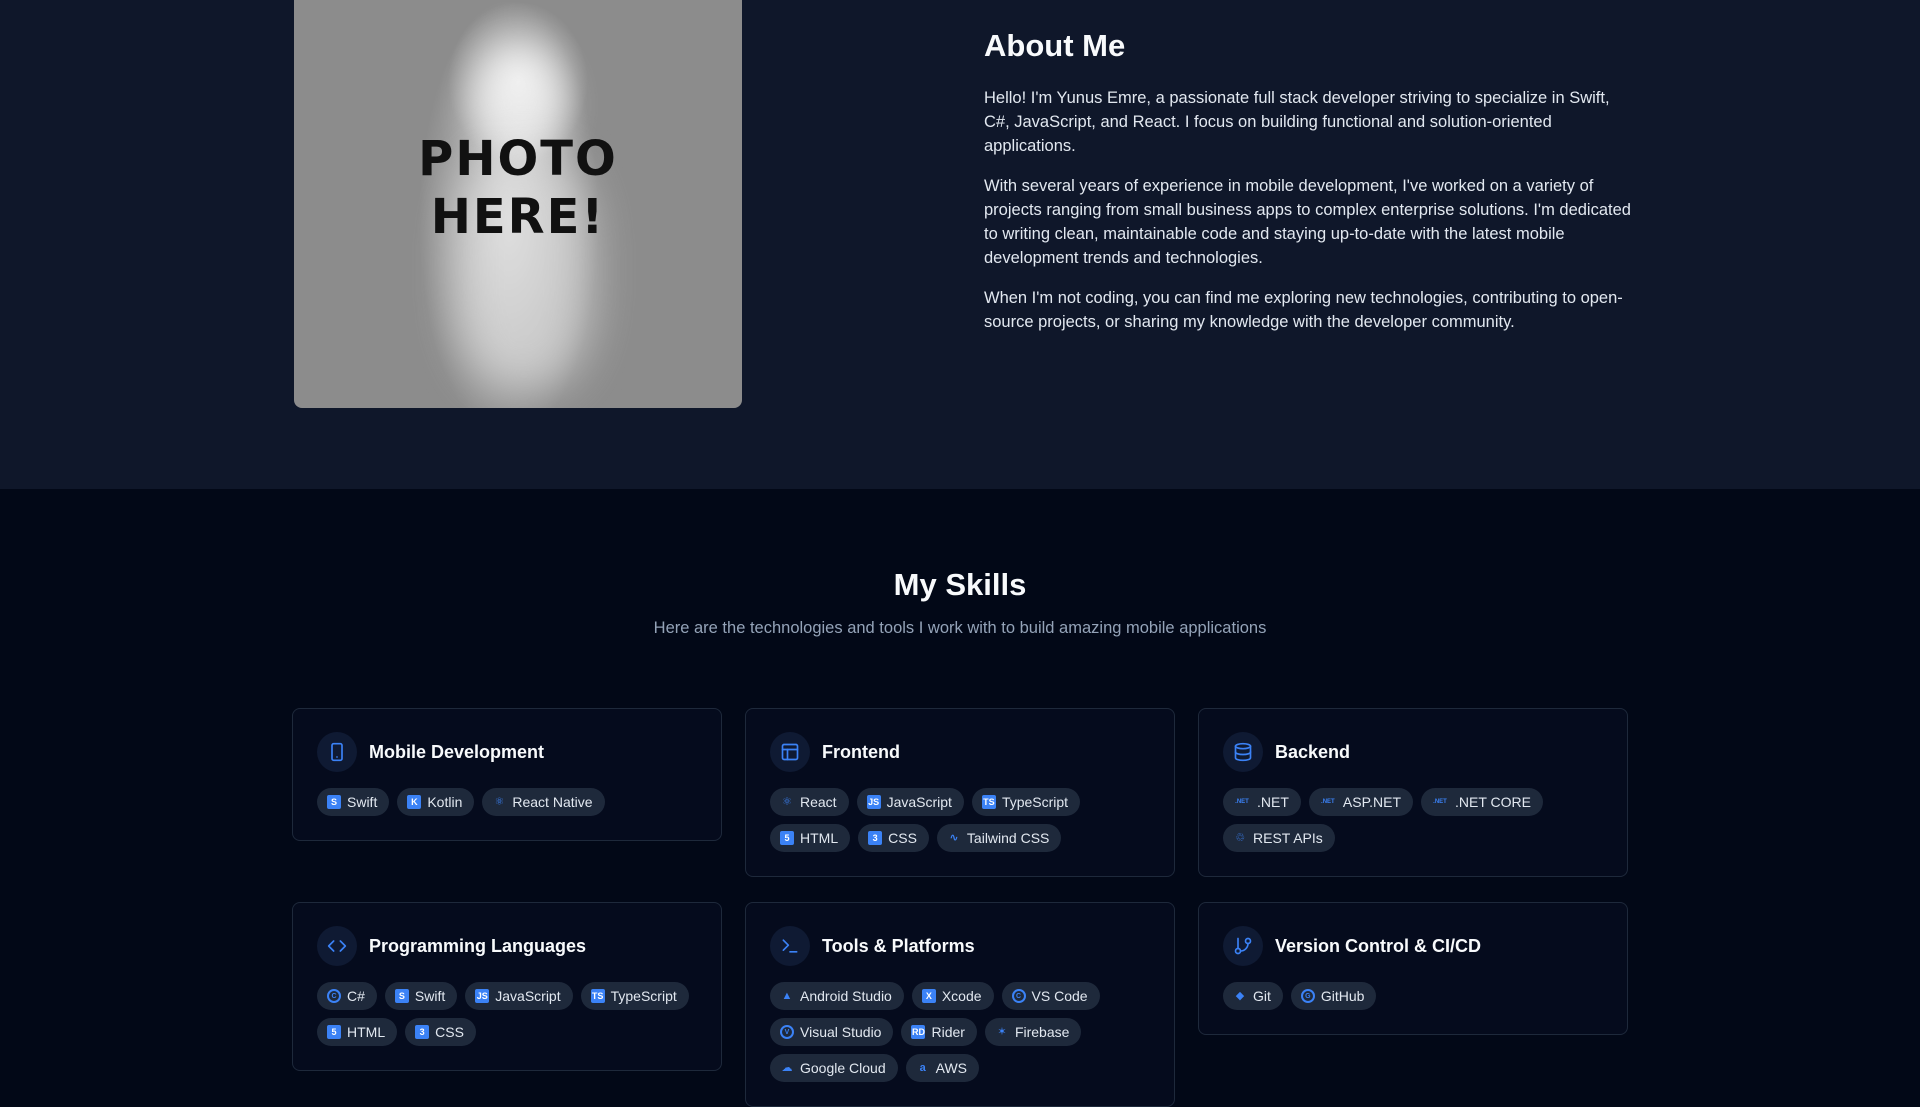  What do you see at coordinates (790, 946) in the screenshot?
I see `terminal-icon` at bounding box center [790, 946].